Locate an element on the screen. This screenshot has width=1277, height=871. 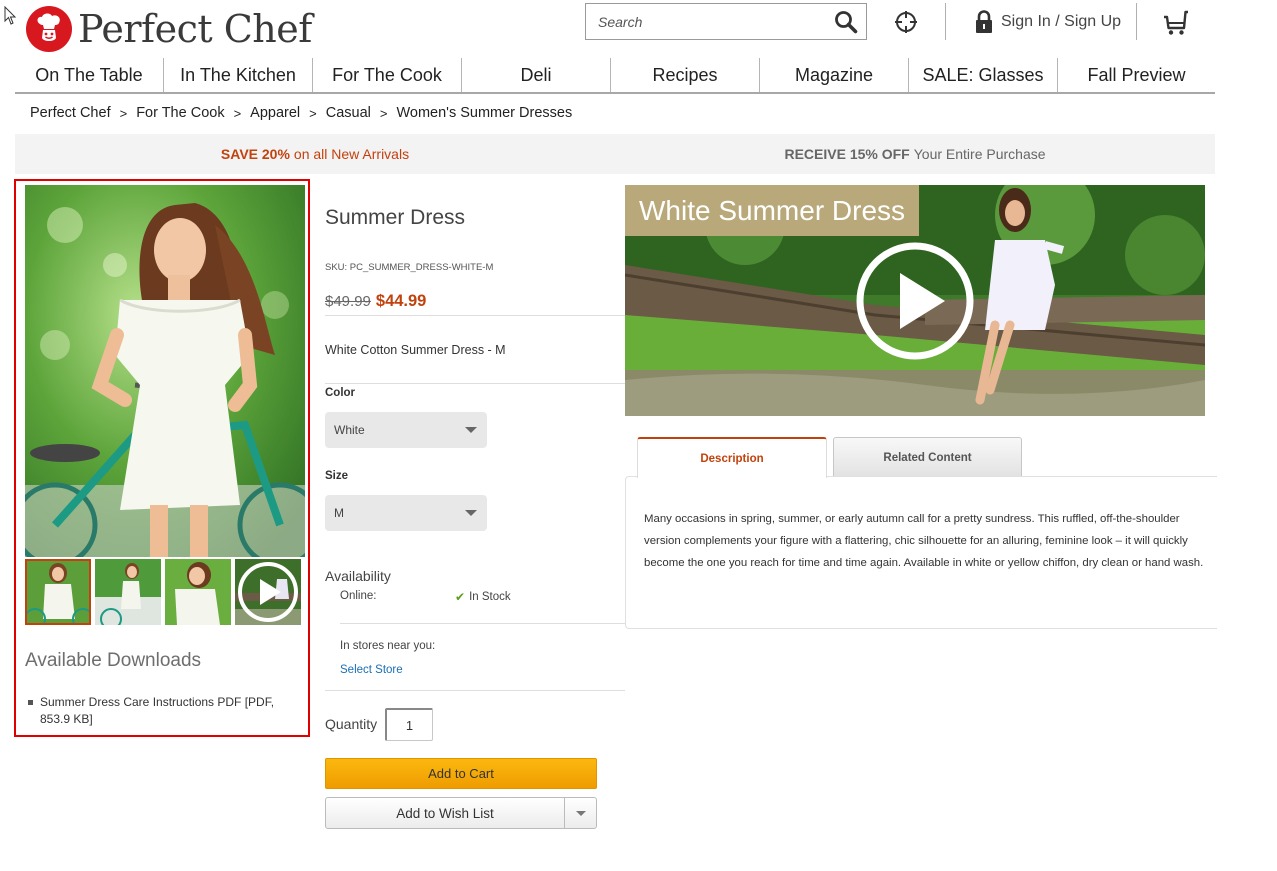
color-select: White is located at coordinates (406, 430).